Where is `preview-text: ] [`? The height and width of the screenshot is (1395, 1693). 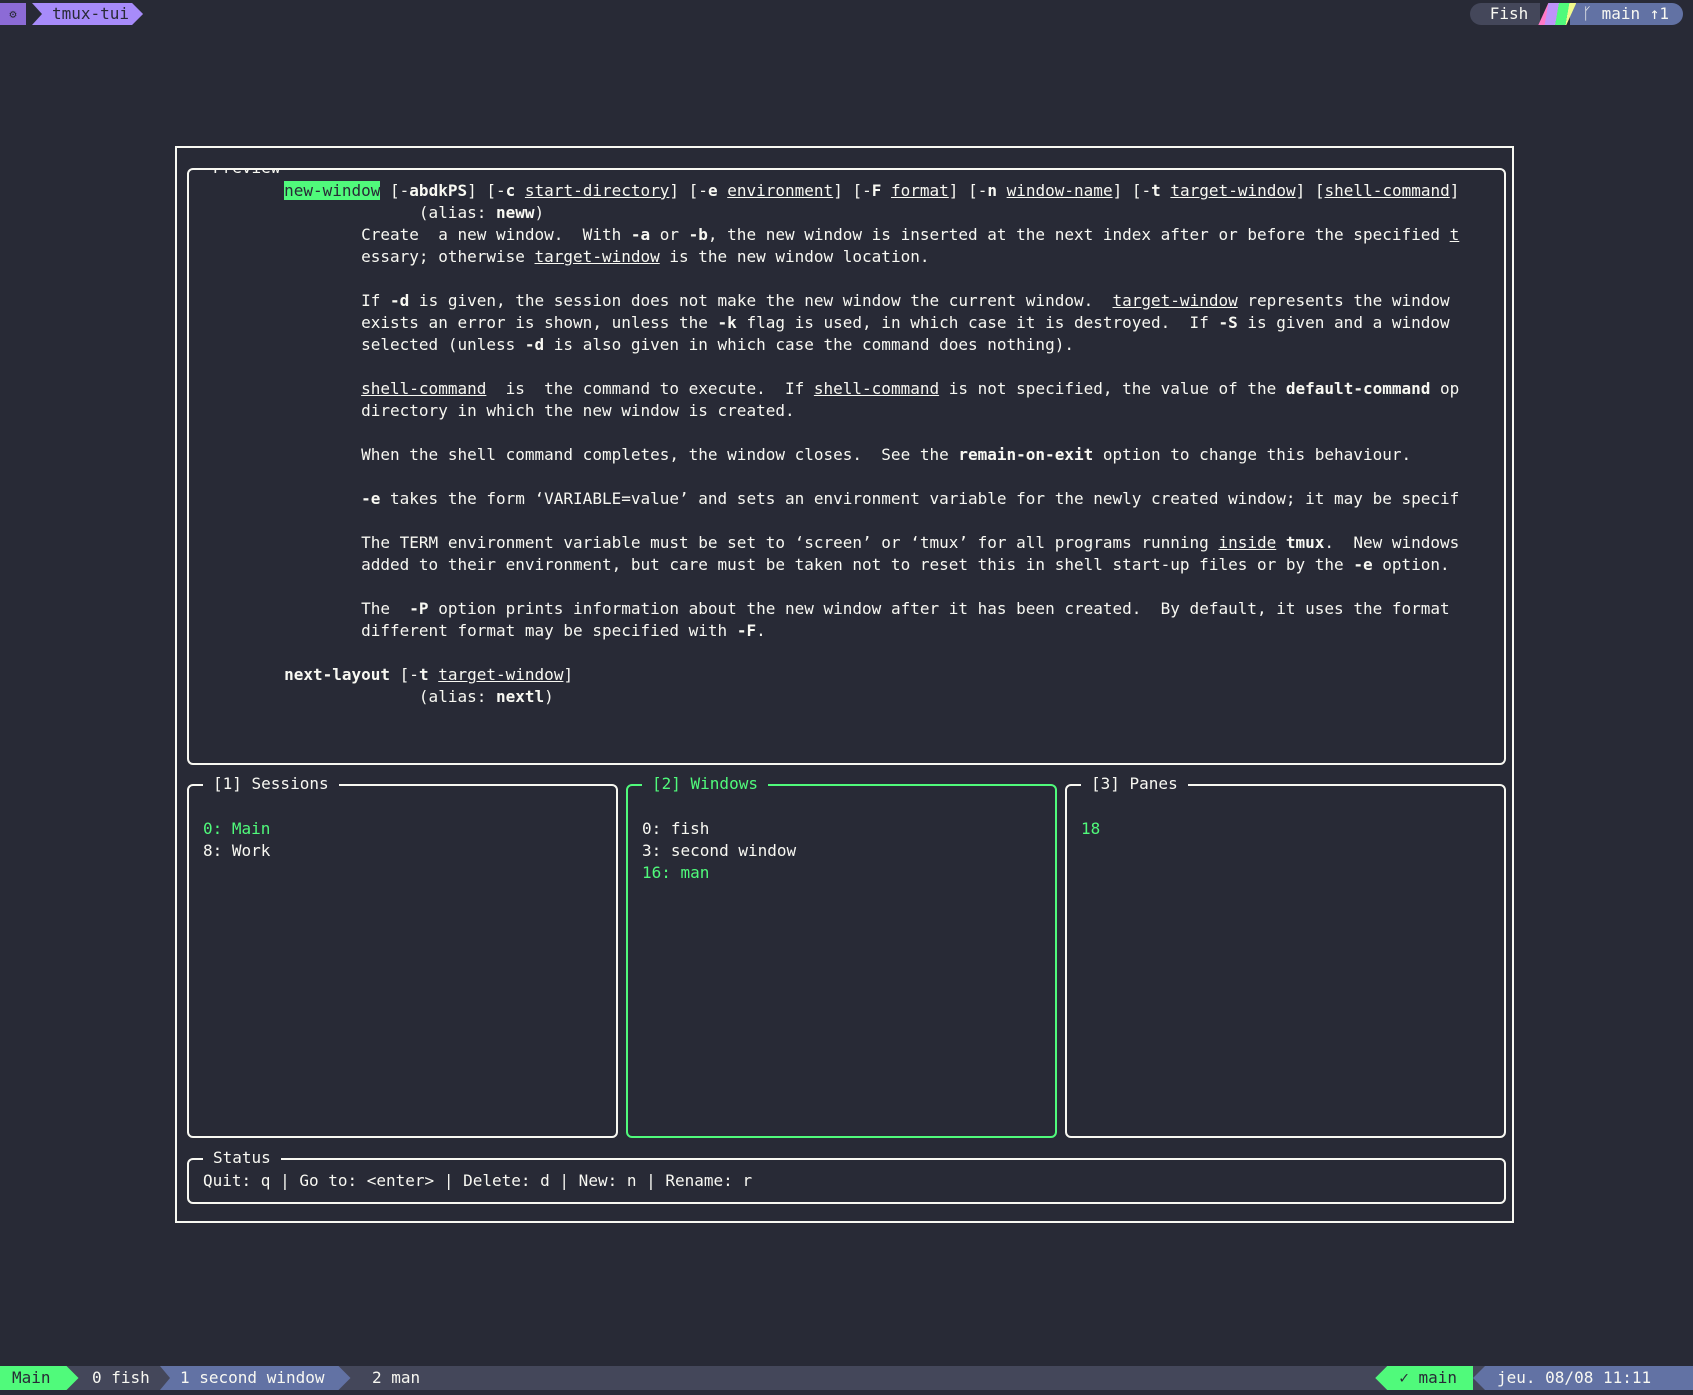 preview-text: ] [ is located at coordinates (1310, 190).